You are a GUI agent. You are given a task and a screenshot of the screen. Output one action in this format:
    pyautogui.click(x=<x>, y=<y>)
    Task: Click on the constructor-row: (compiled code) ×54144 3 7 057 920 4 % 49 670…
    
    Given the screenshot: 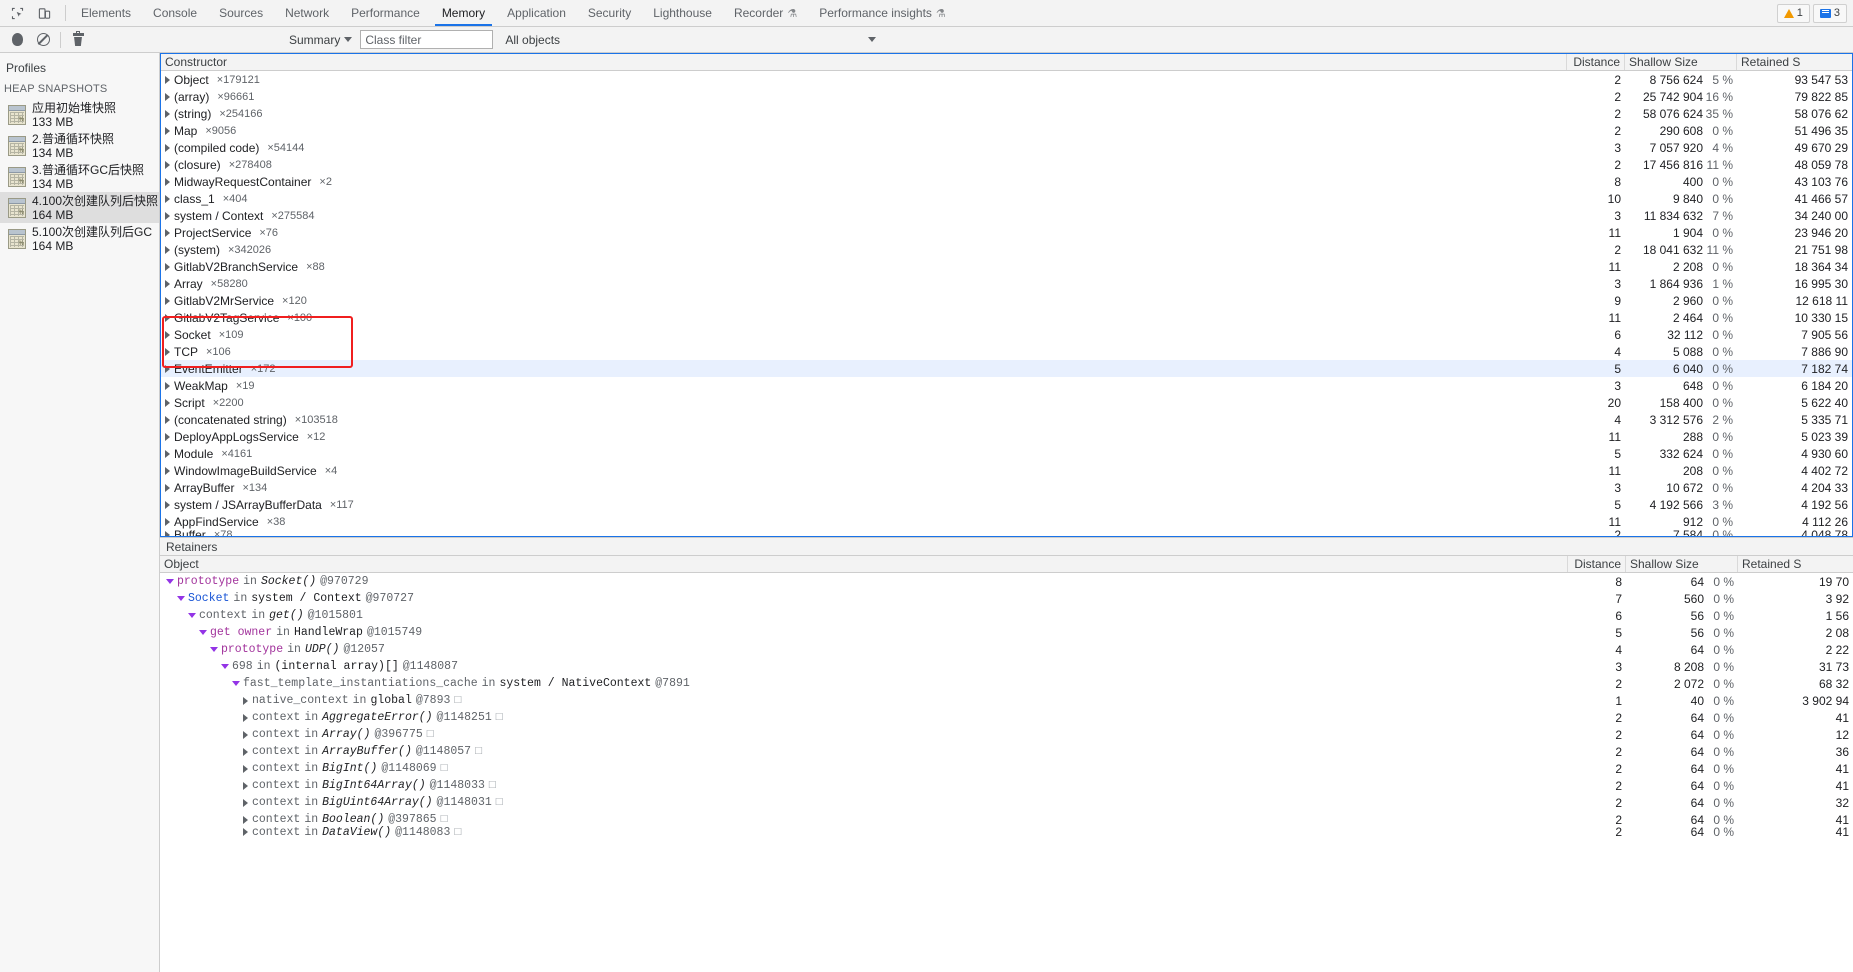 What is the action you would take?
    pyautogui.click(x=1006, y=147)
    